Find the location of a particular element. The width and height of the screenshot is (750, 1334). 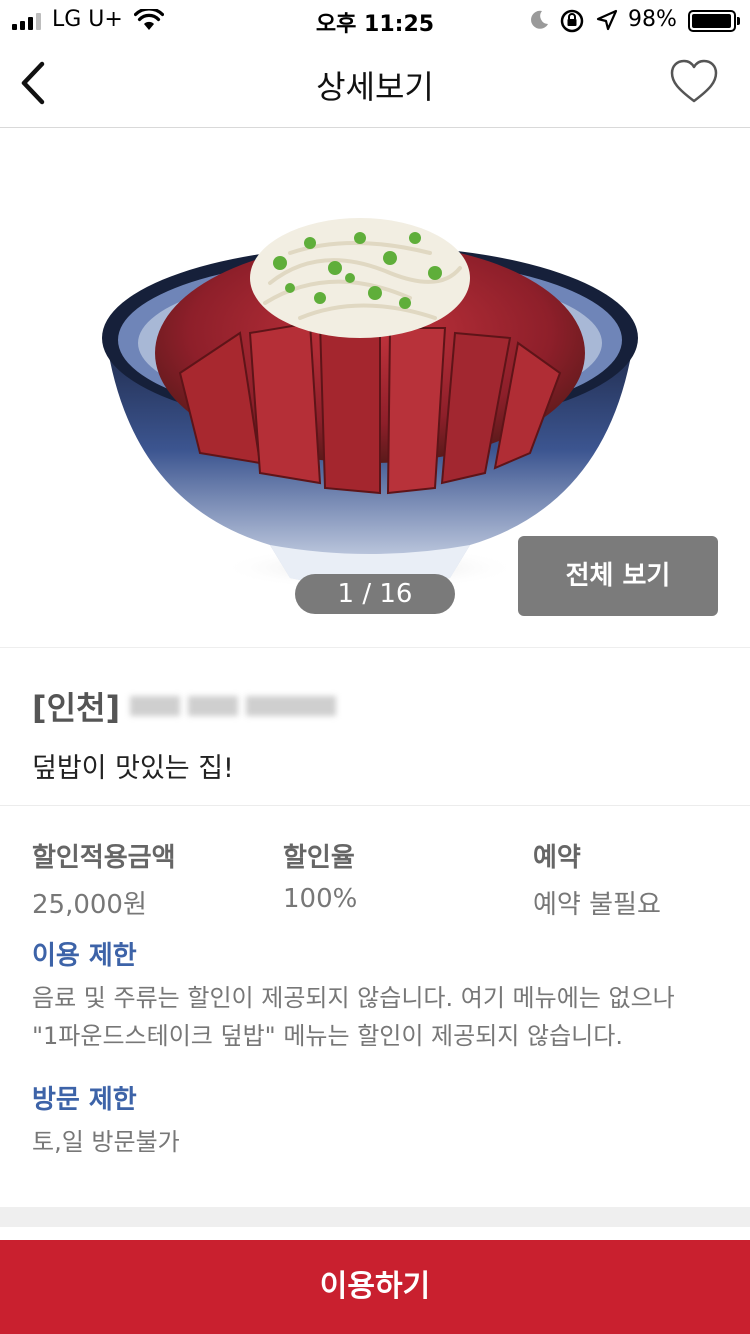

usage-limit-text-line1: 음료 및 주류는 할인이 제공되지 않습니다. 여기 메뉴에는 없으나 is located at coordinates (353, 998).